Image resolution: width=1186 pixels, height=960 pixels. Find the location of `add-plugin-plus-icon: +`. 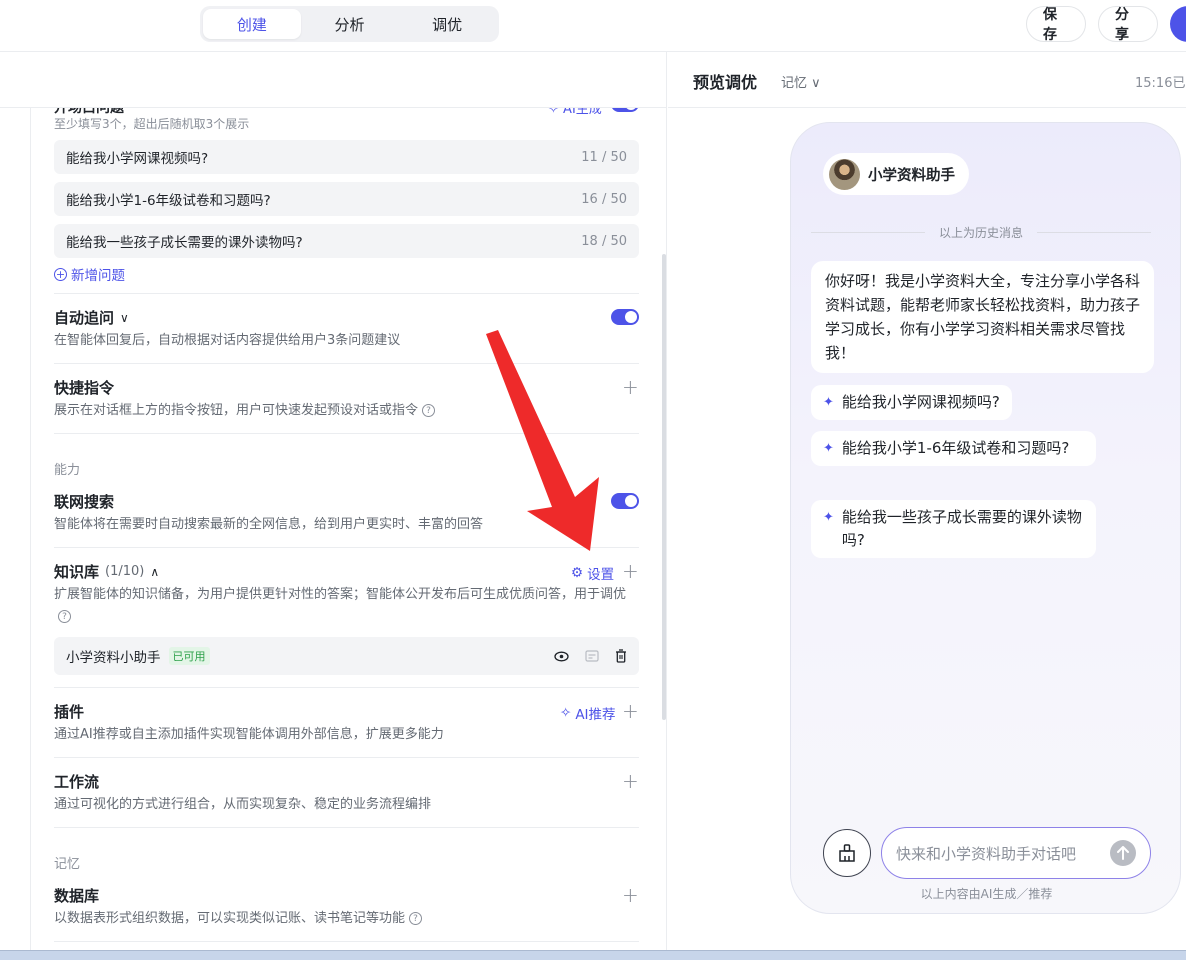

add-plugin-plus-icon: + is located at coordinates (630, 711).